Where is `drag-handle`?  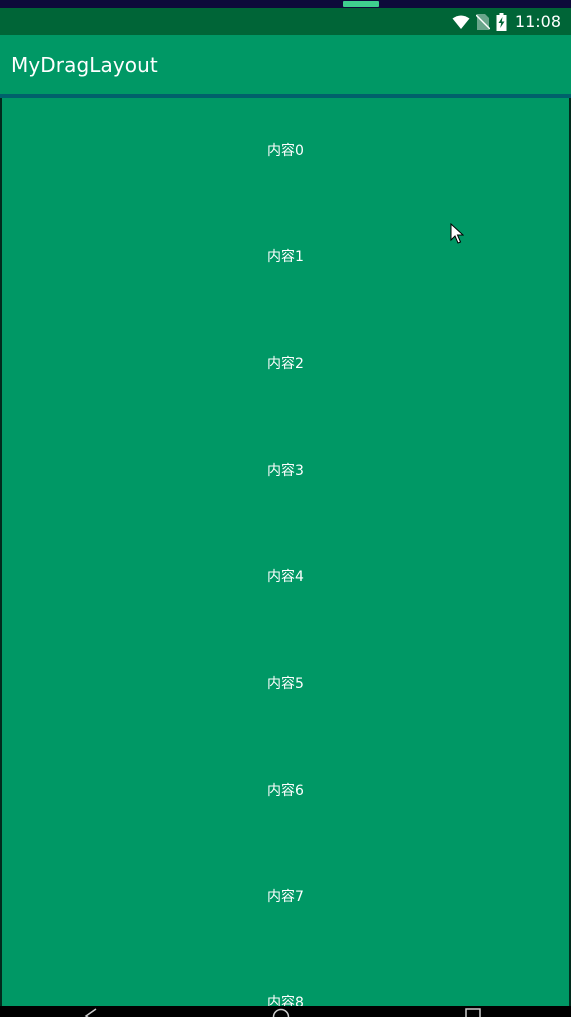
drag-handle is located at coordinates (361, 4).